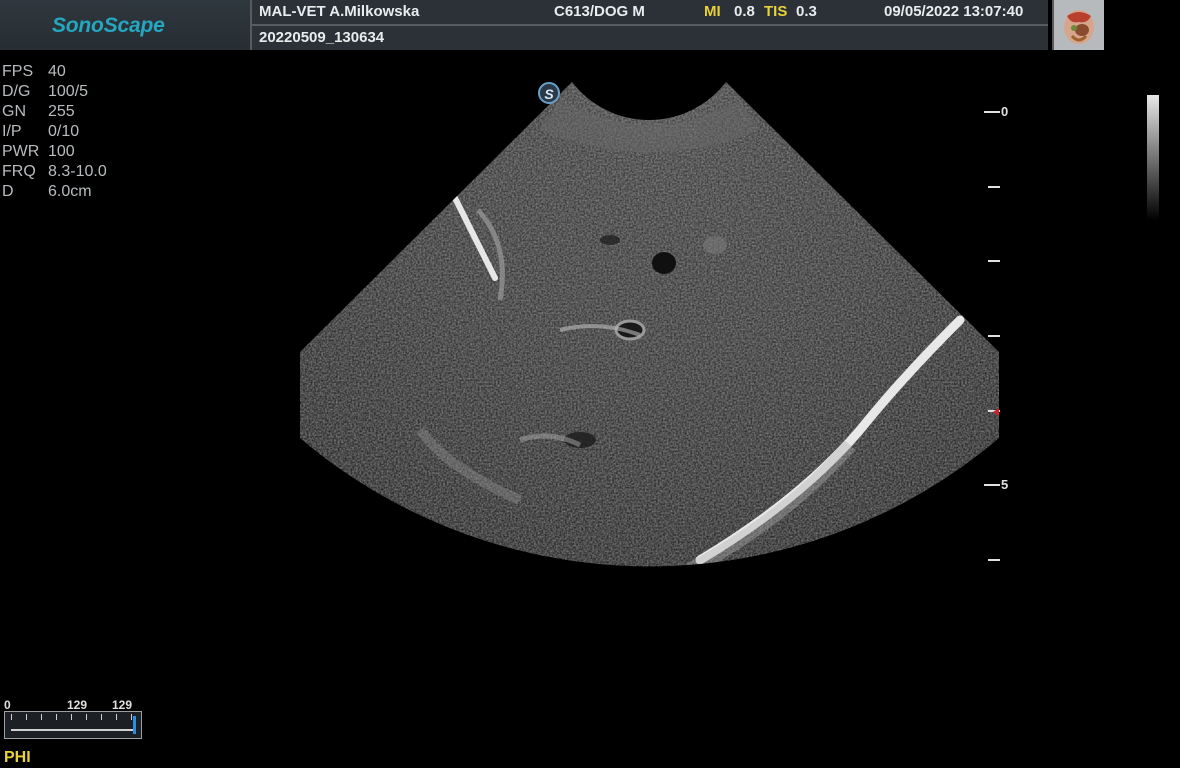  Describe the element at coordinates (108, 25) in the screenshot. I see `brand-logo-text: SonoScape` at that location.